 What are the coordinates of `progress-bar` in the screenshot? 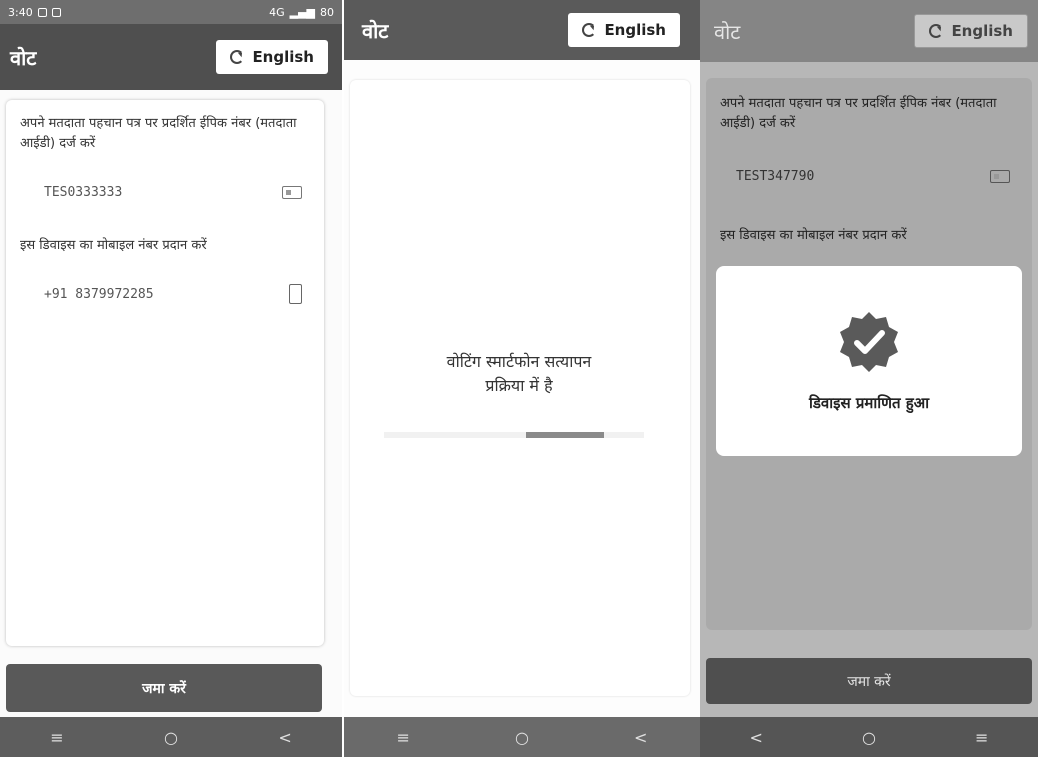 It's located at (514, 435).